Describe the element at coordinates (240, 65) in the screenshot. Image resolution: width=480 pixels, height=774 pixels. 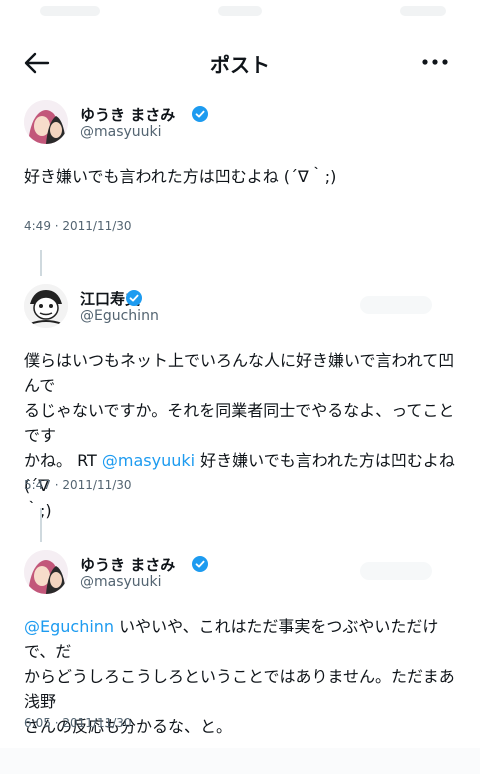
I see `page-title: ポスト` at that location.